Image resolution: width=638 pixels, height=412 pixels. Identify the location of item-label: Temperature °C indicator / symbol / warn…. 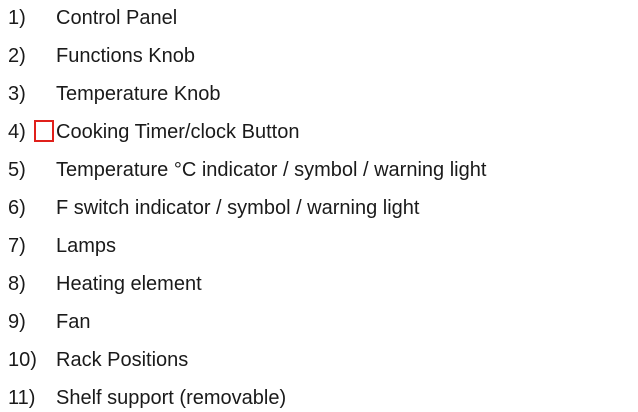
(271, 170).